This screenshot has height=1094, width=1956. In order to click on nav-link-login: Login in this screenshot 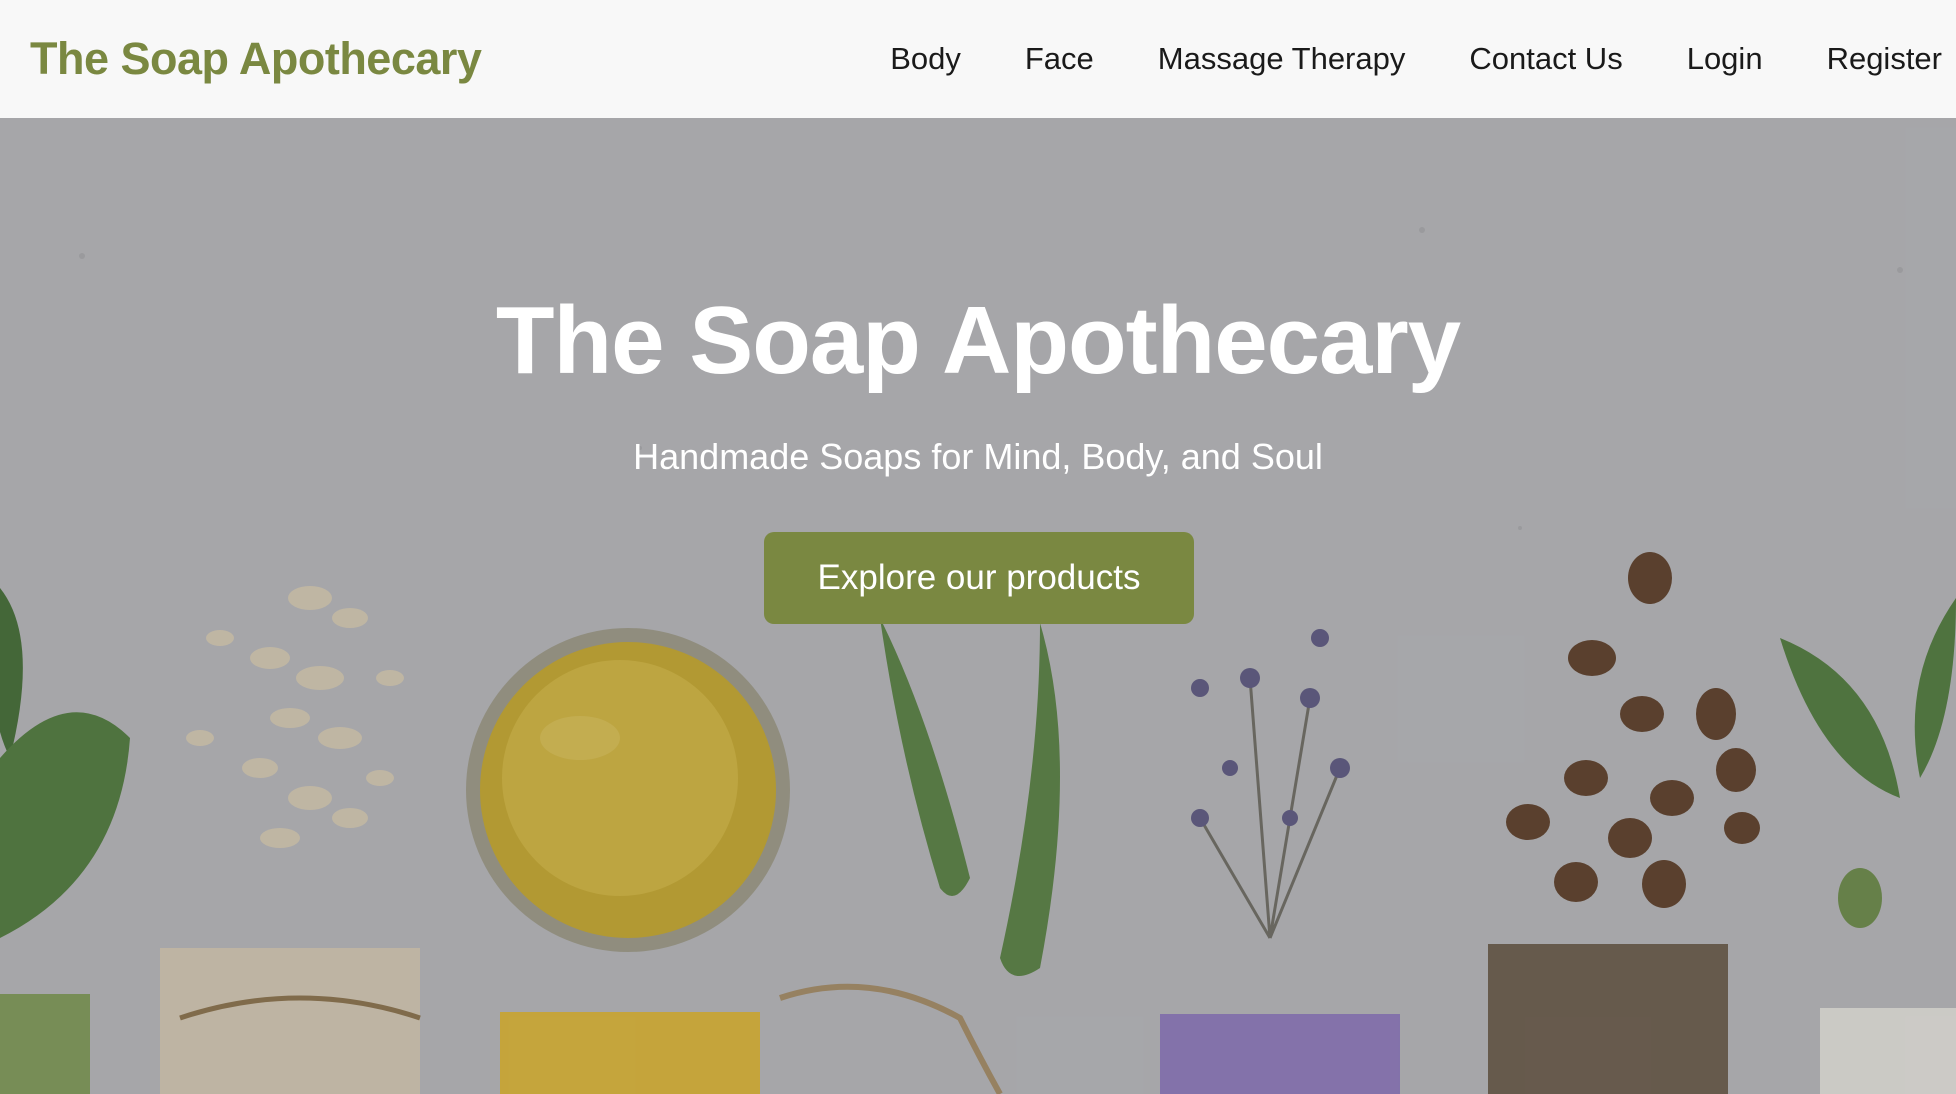, I will do `click(1725, 59)`.